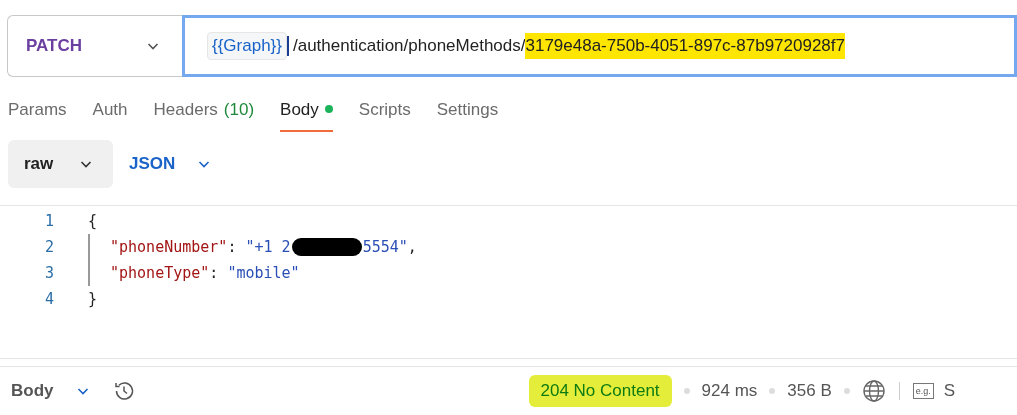 The height and width of the screenshot is (415, 1017). What do you see at coordinates (326, 247) in the screenshot?
I see `redaction-mark` at bounding box center [326, 247].